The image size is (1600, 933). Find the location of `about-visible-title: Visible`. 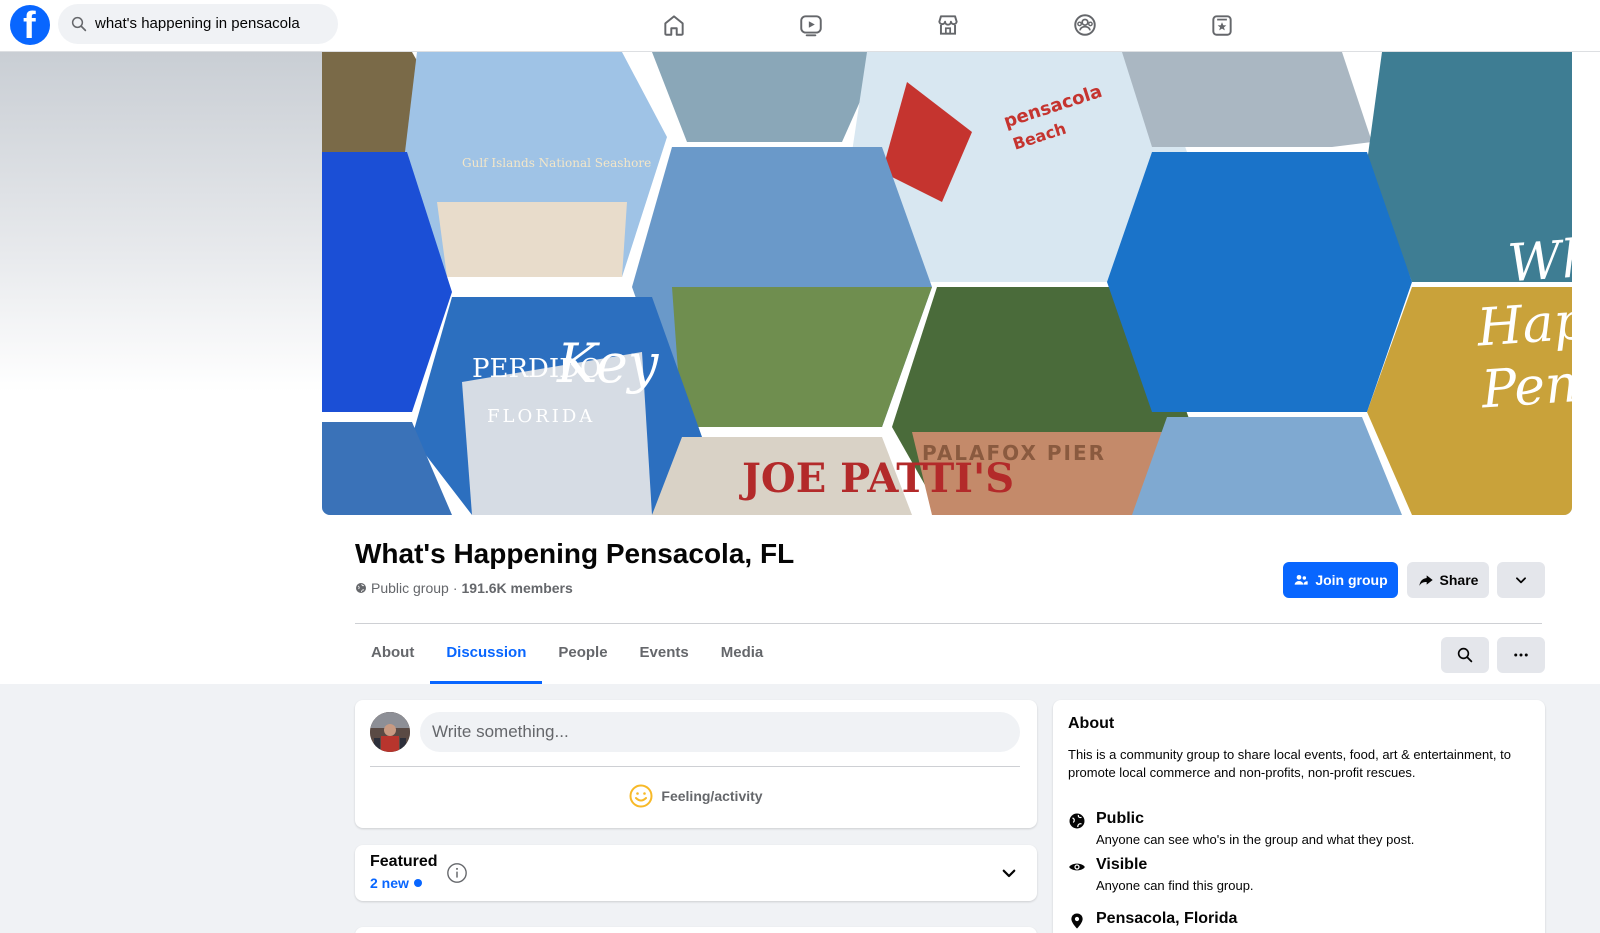

about-visible-title: Visible is located at coordinates (1122, 864).